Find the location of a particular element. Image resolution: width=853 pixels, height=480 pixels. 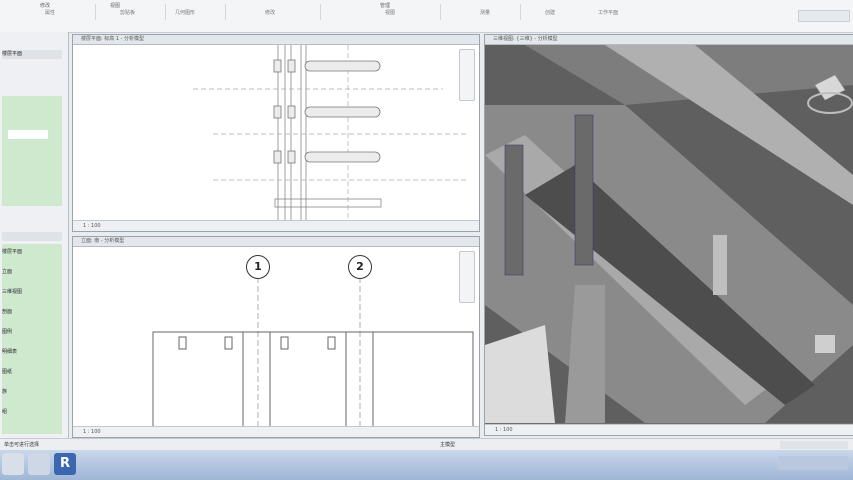

ribbon-group-view: 视图 is located at coordinates (390, 13).